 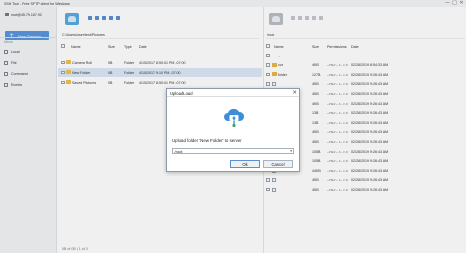 I want to click on destination-select: /root ▾, so click(x=233, y=151).